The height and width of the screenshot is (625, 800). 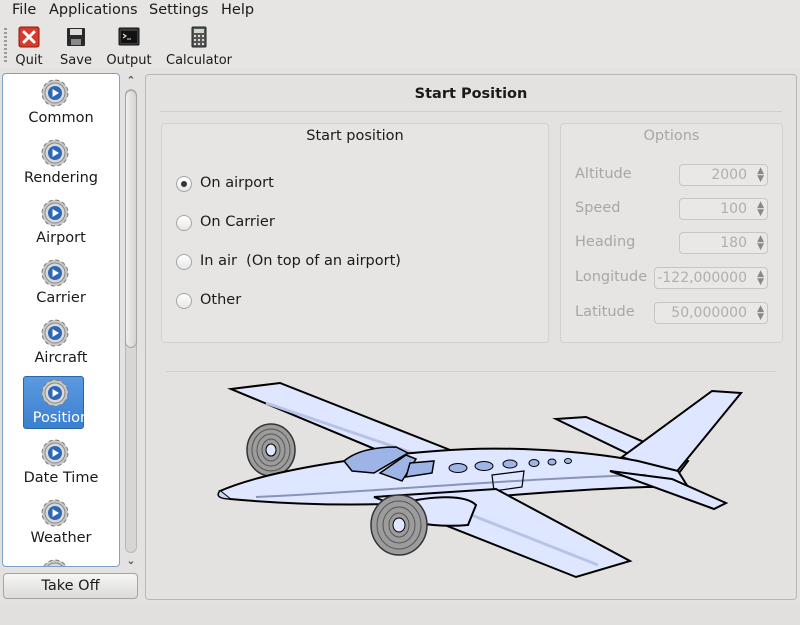 I want to click on sidebar-item-carrier: Carrier, so click(x=61, y=284).